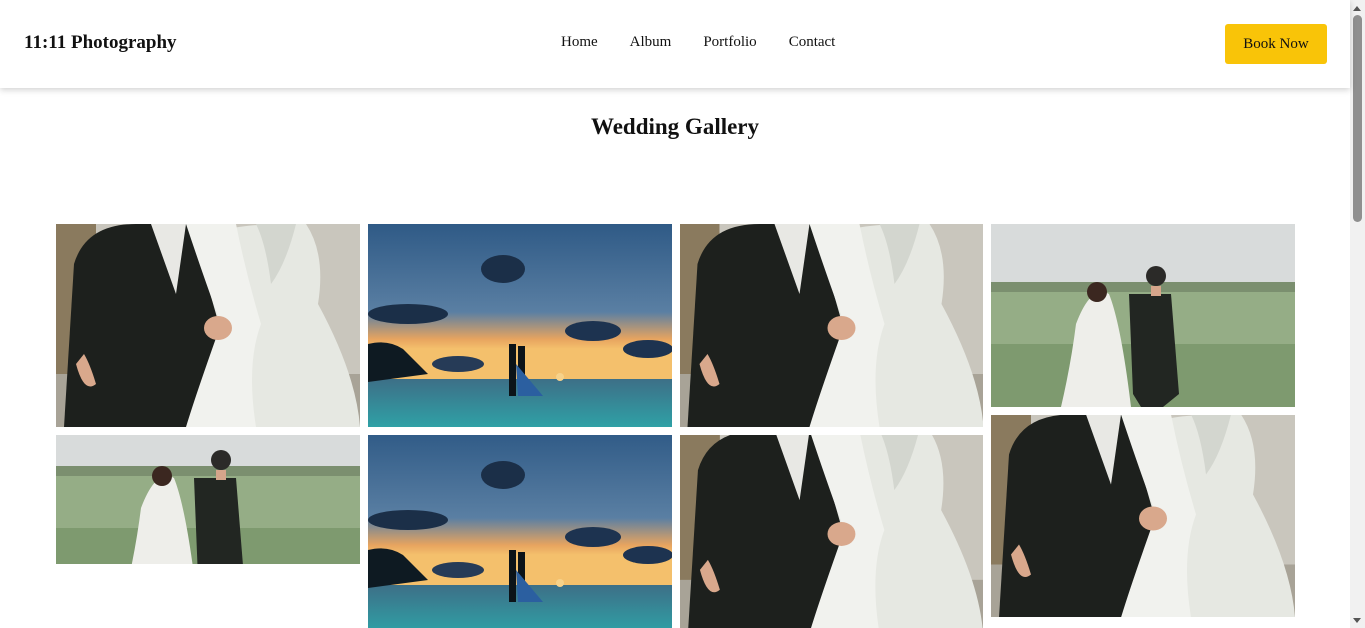 This screenshot has height=628, width=1365. Describe the element at coordinates (698, 42) in the screenshot. I see `nav-links: Home Album Portfolio Contact` at that location.